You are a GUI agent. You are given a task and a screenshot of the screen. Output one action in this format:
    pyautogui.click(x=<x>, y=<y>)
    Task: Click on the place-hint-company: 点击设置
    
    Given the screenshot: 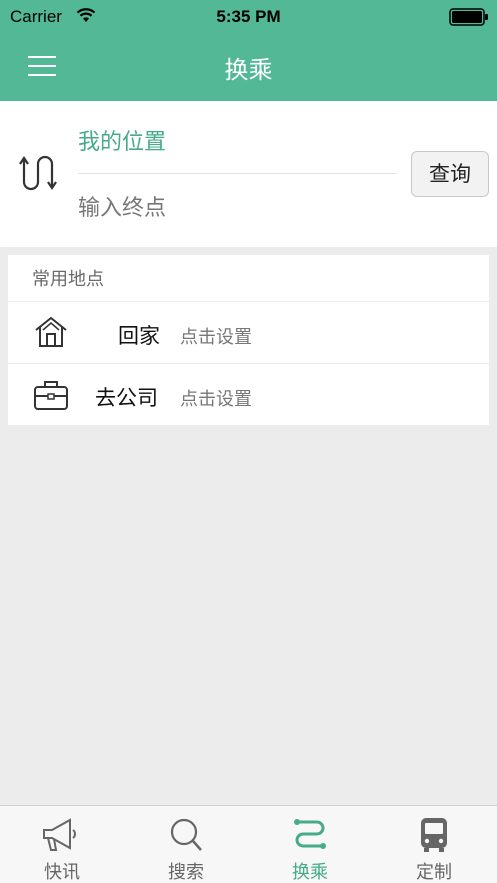 What is the action you would take?
    pyautogui.click(x=216, y=399)
    